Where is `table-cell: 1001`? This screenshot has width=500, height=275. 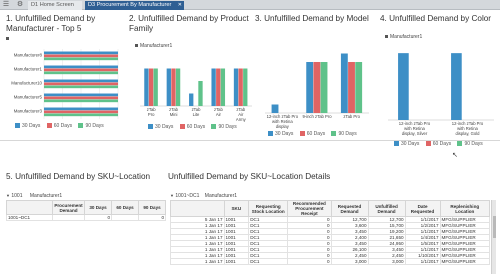 table-cell: 1001 is located at coordinates (236, 261).